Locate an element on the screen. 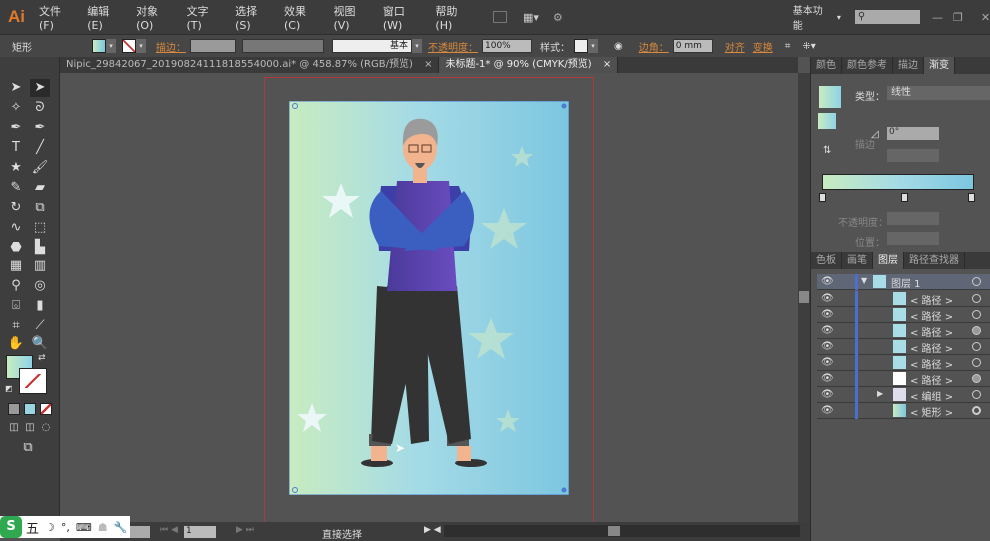  scale-tool-icon: ⧉ is located at coordinates (40, 208).